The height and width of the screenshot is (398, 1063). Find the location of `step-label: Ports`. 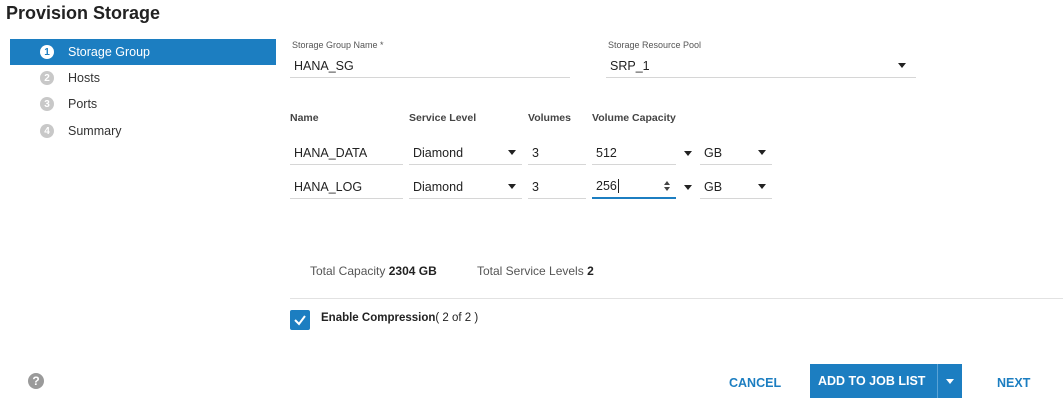

step-label: Ports is located at coordinates (83, 104).